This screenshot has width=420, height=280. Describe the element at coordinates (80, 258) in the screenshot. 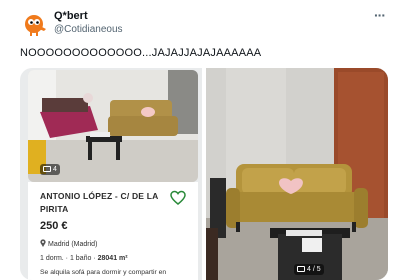

I see `bathrooms: 1 baño` at that location.